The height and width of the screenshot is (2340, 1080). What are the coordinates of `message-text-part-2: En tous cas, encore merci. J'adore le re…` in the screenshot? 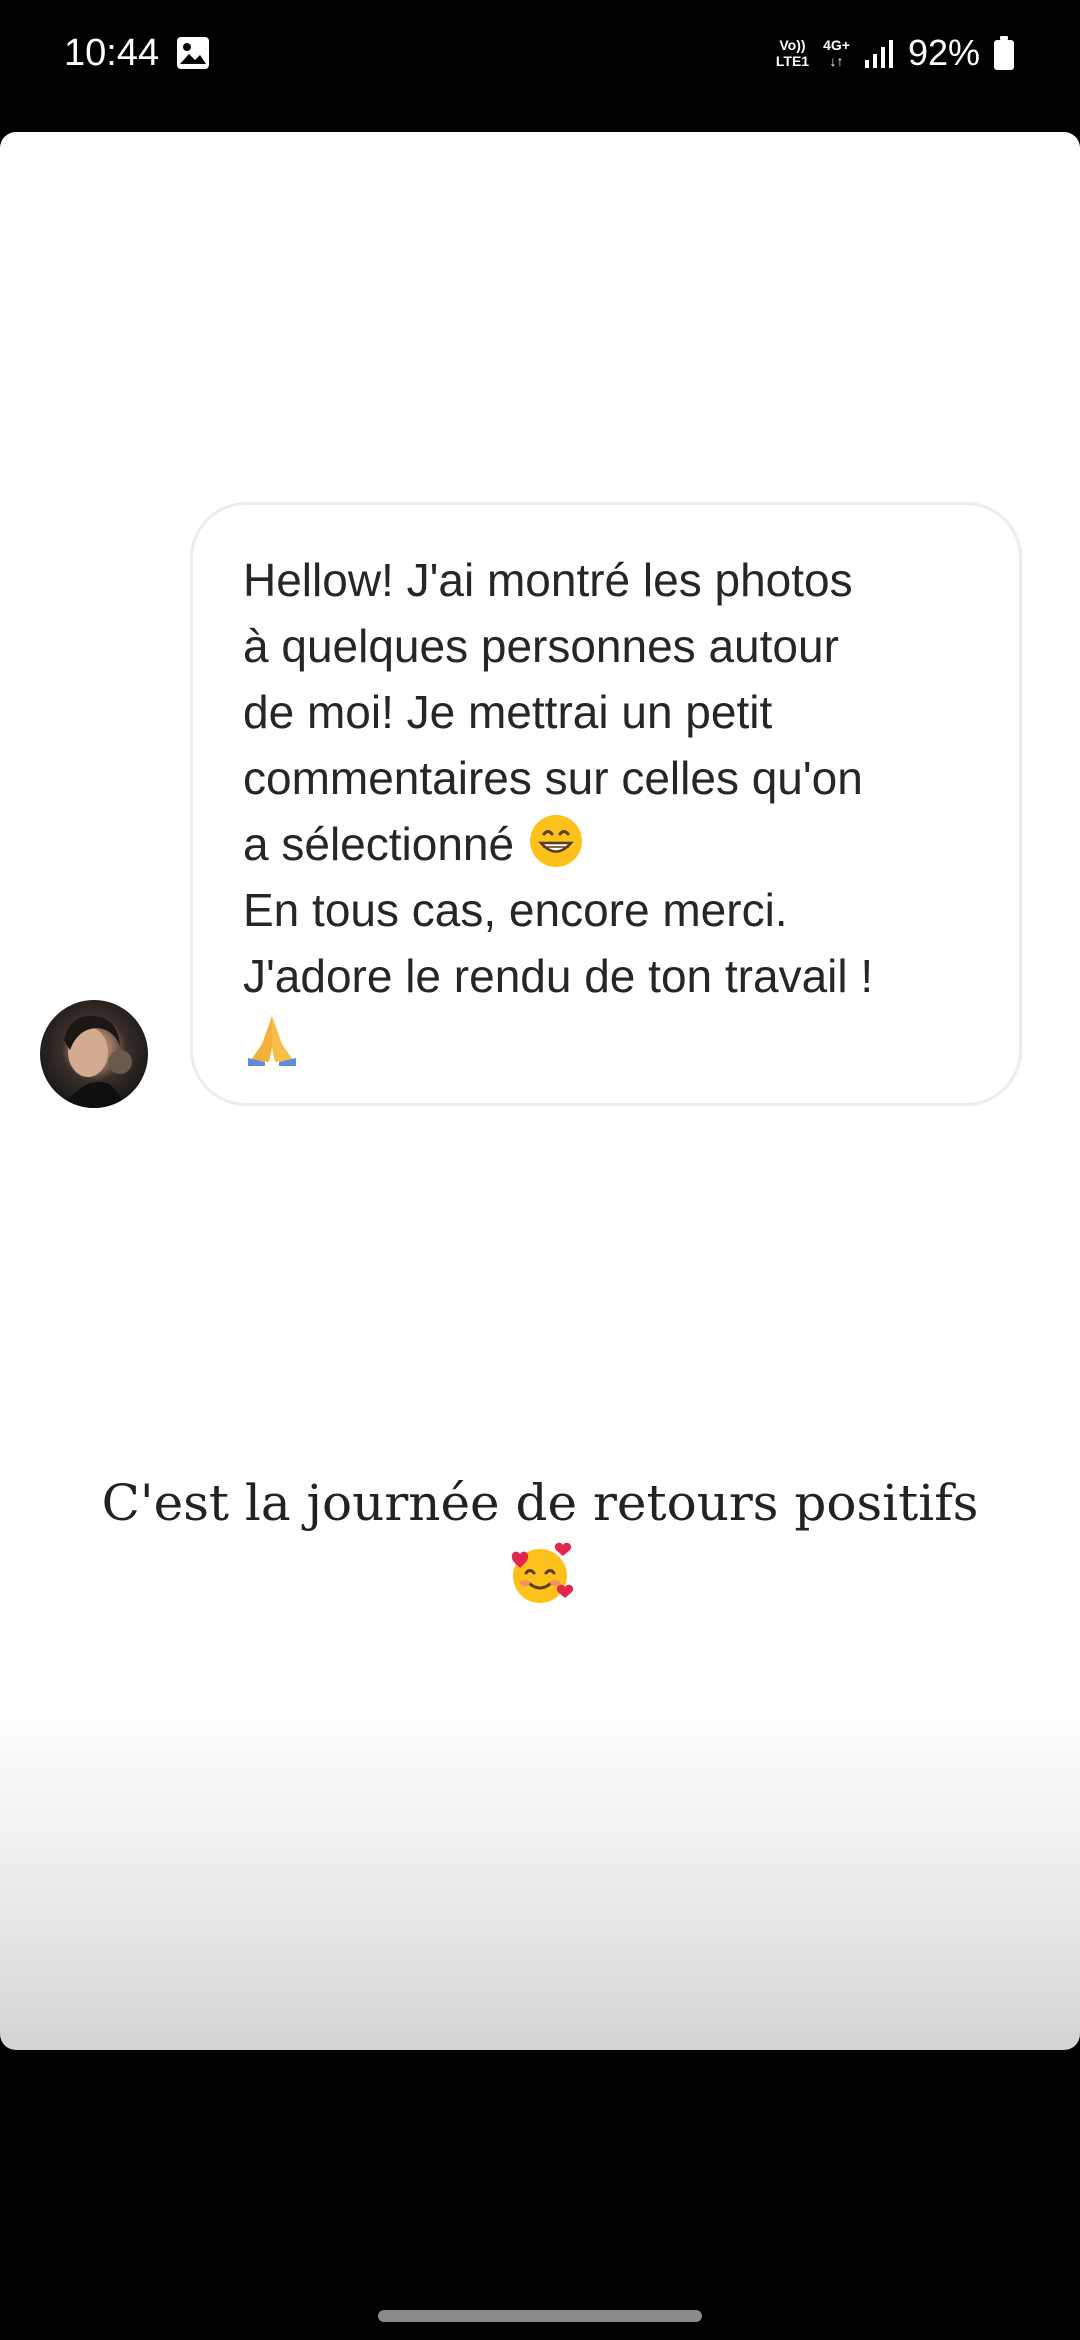 It's located at (558, 943).